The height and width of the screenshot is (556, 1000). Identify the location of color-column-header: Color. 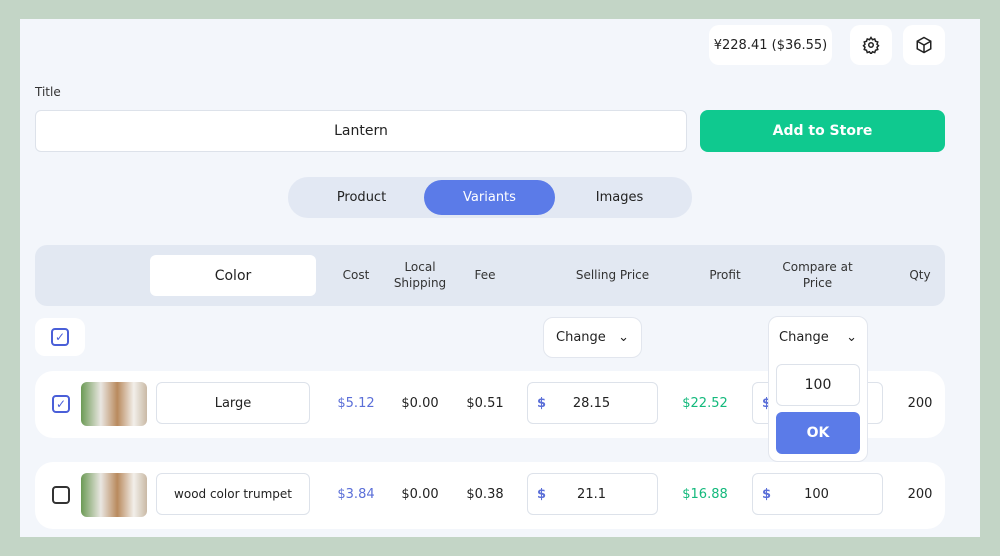
(233, 275).